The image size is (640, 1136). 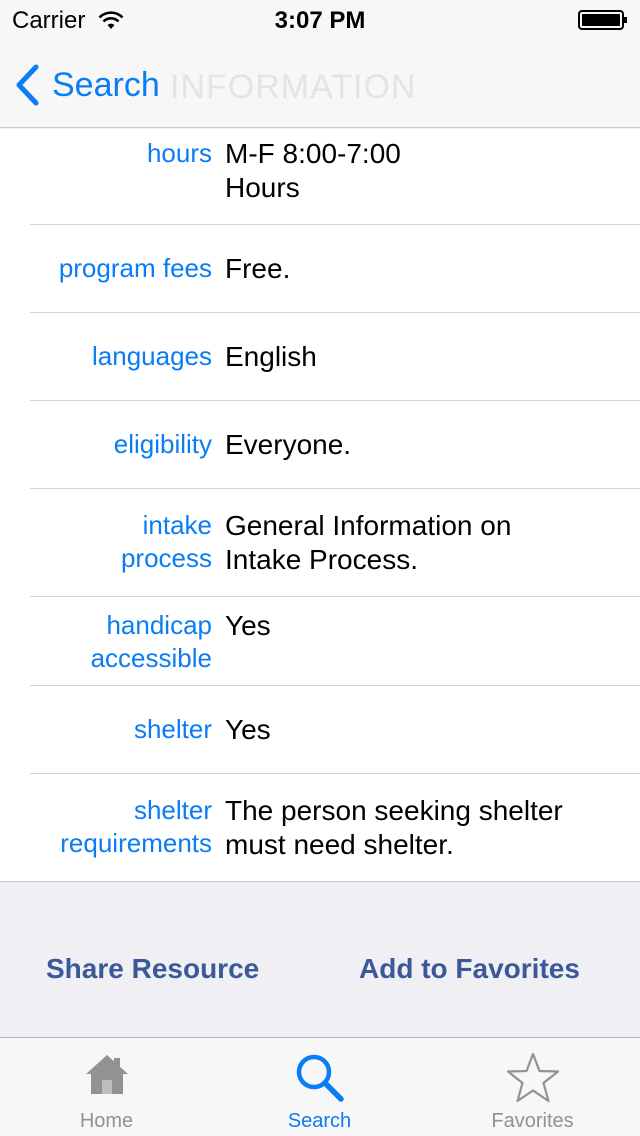 I want to click on row-value: Everyone., so click(x=288, y=444).